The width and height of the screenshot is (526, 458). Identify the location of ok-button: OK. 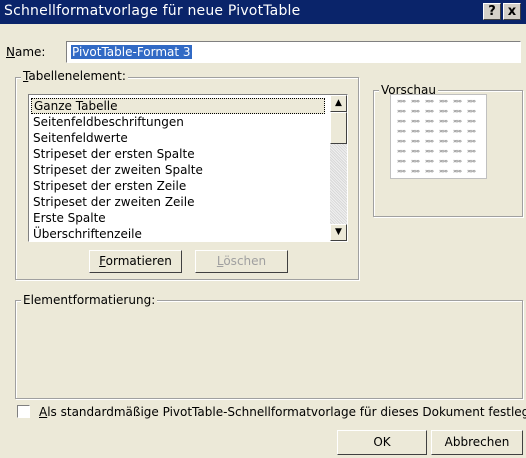
(382, 442).